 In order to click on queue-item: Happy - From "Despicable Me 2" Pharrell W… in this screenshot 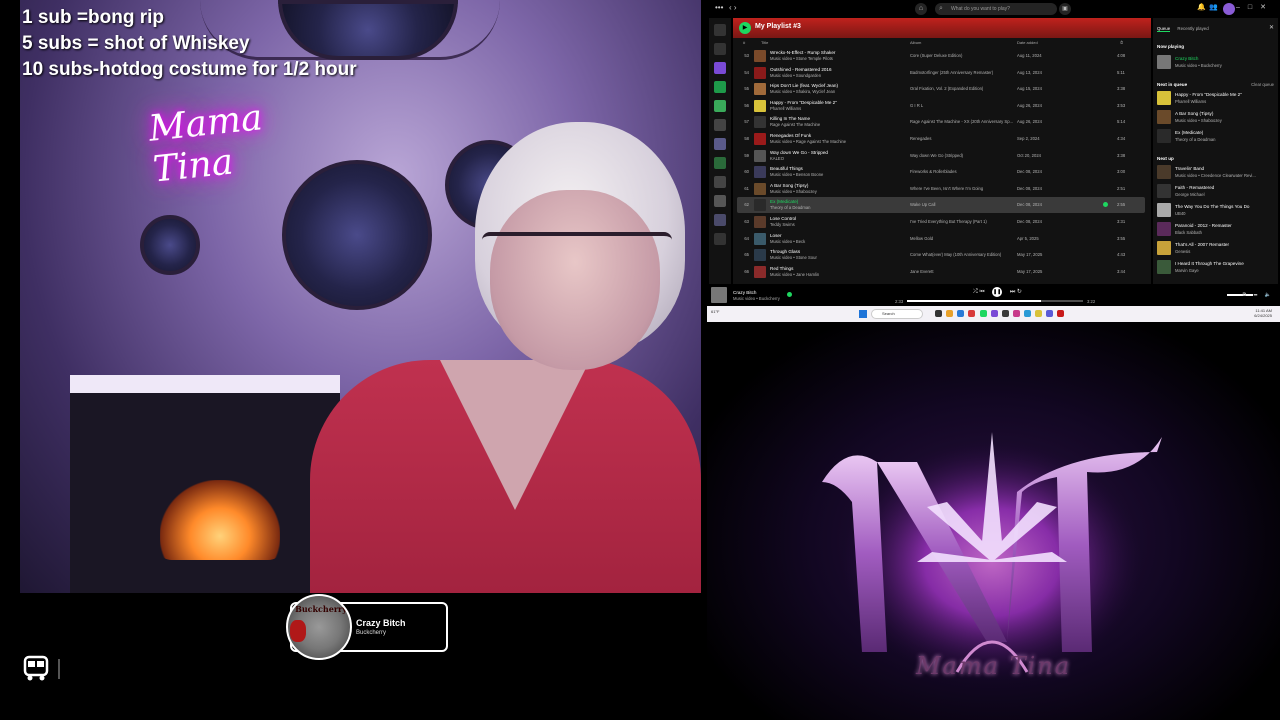, I will do `click(1216, 98)`.